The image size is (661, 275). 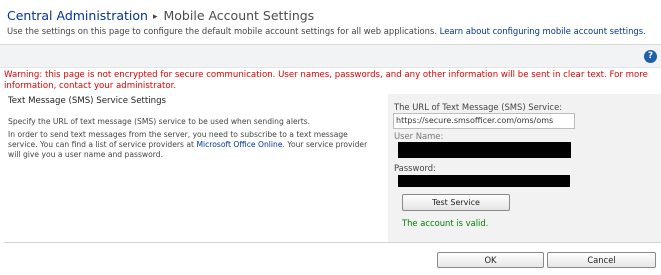 I want to click on section-title: Text Message (SMS) Service Settings, so click(x=87, y=101).